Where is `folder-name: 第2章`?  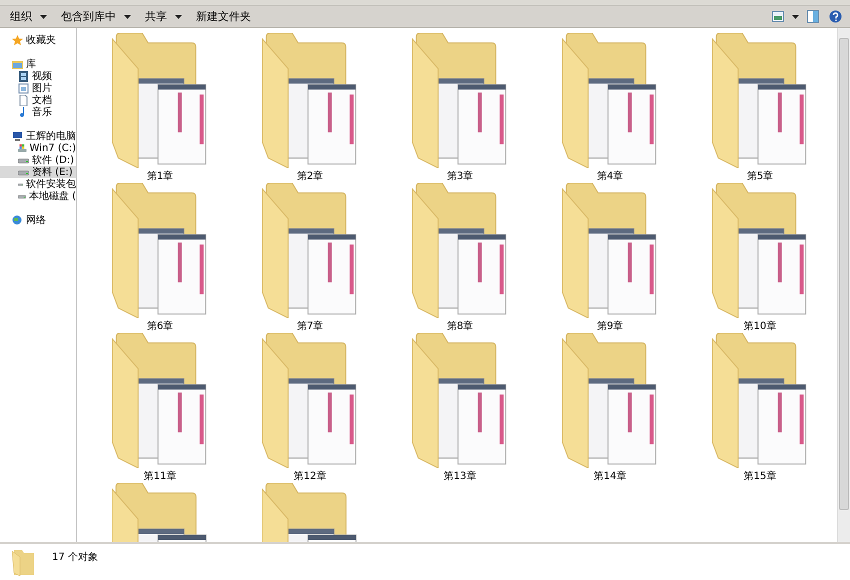 folder-name: 第2章 is located at coordinates (310, 176).